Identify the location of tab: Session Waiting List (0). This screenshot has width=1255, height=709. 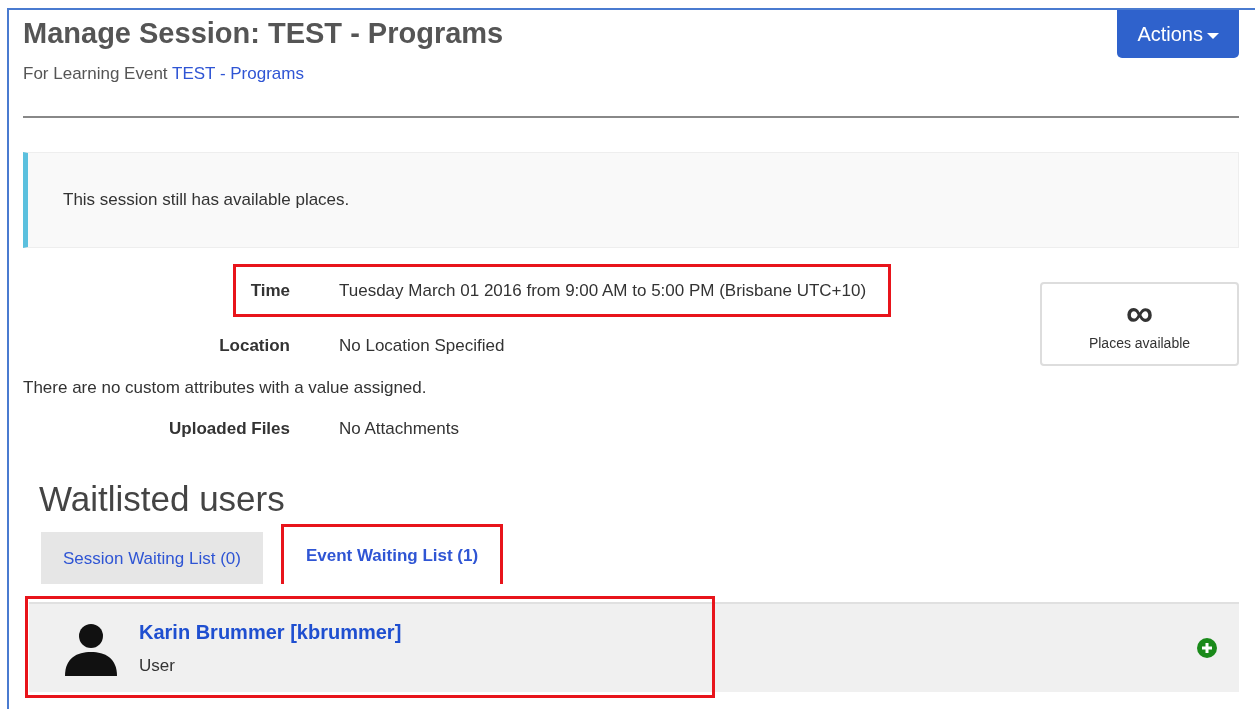
(152, 557).